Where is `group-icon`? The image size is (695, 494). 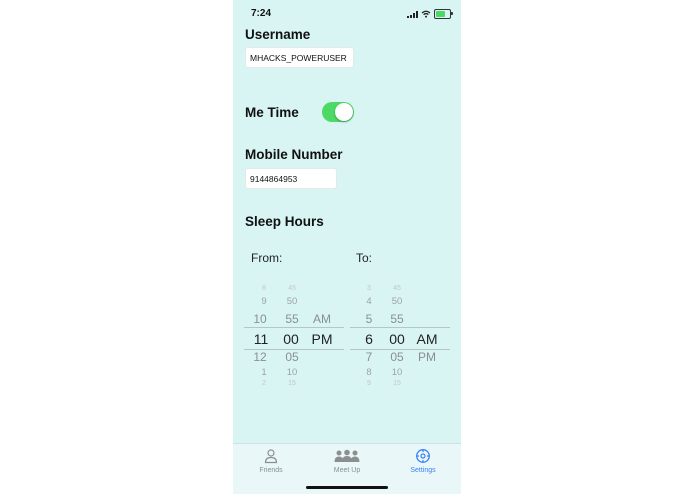 group-icon is located at coordinates (347, 455).